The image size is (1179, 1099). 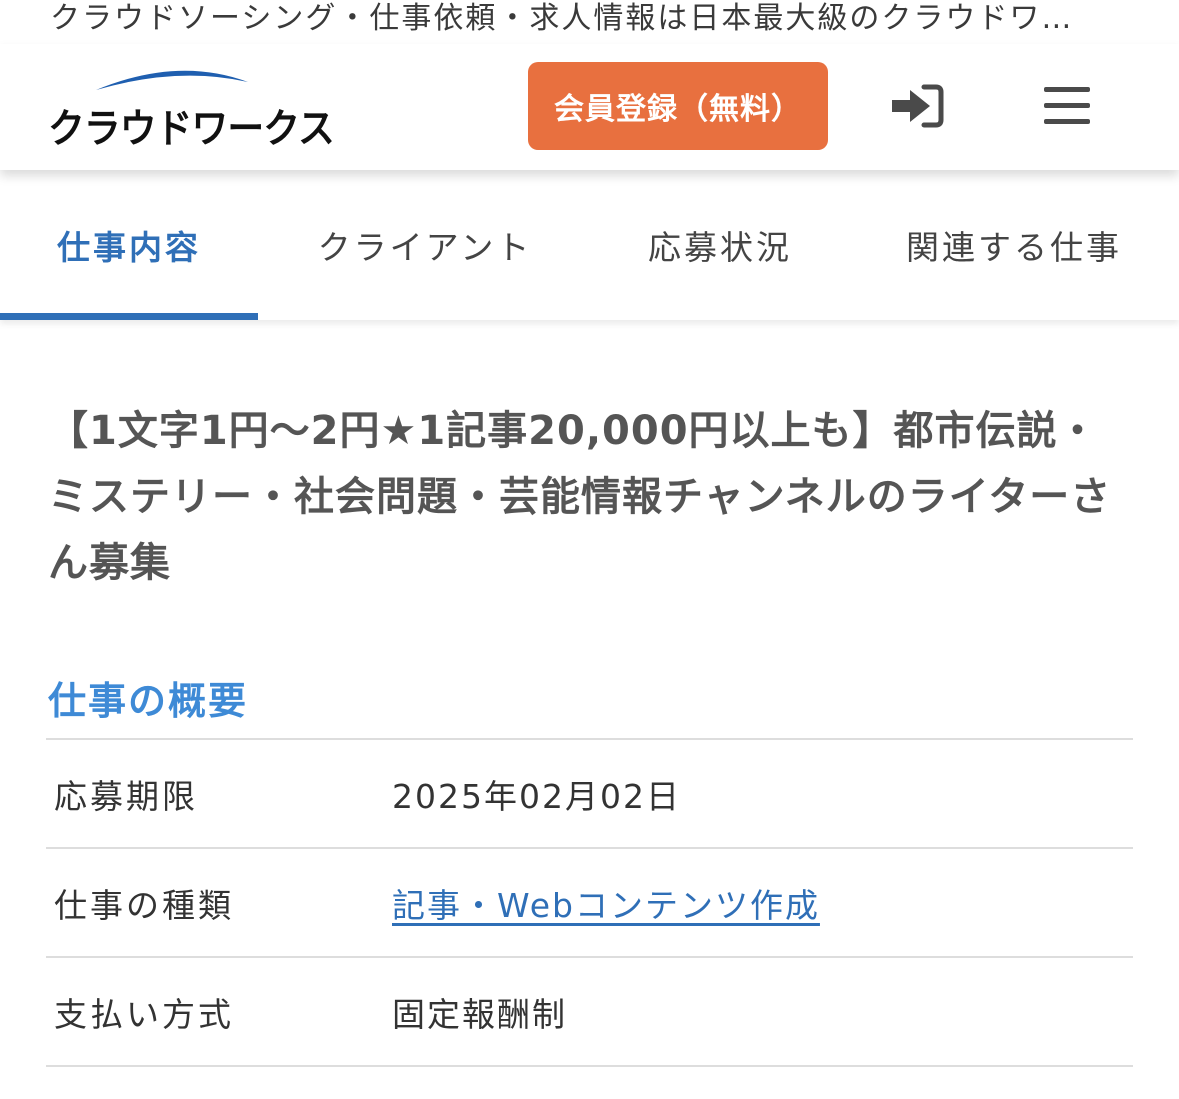 What do you see at coordinates (144, 905) in the screenshot?
I see `job-type-label: 仕事の種類` at bounding box center [144, 905].